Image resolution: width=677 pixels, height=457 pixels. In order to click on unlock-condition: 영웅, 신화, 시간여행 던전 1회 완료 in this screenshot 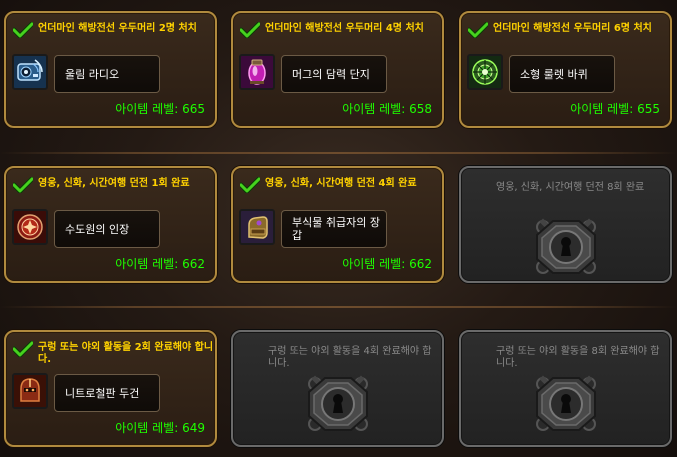, I will do `click(114, 183)`.